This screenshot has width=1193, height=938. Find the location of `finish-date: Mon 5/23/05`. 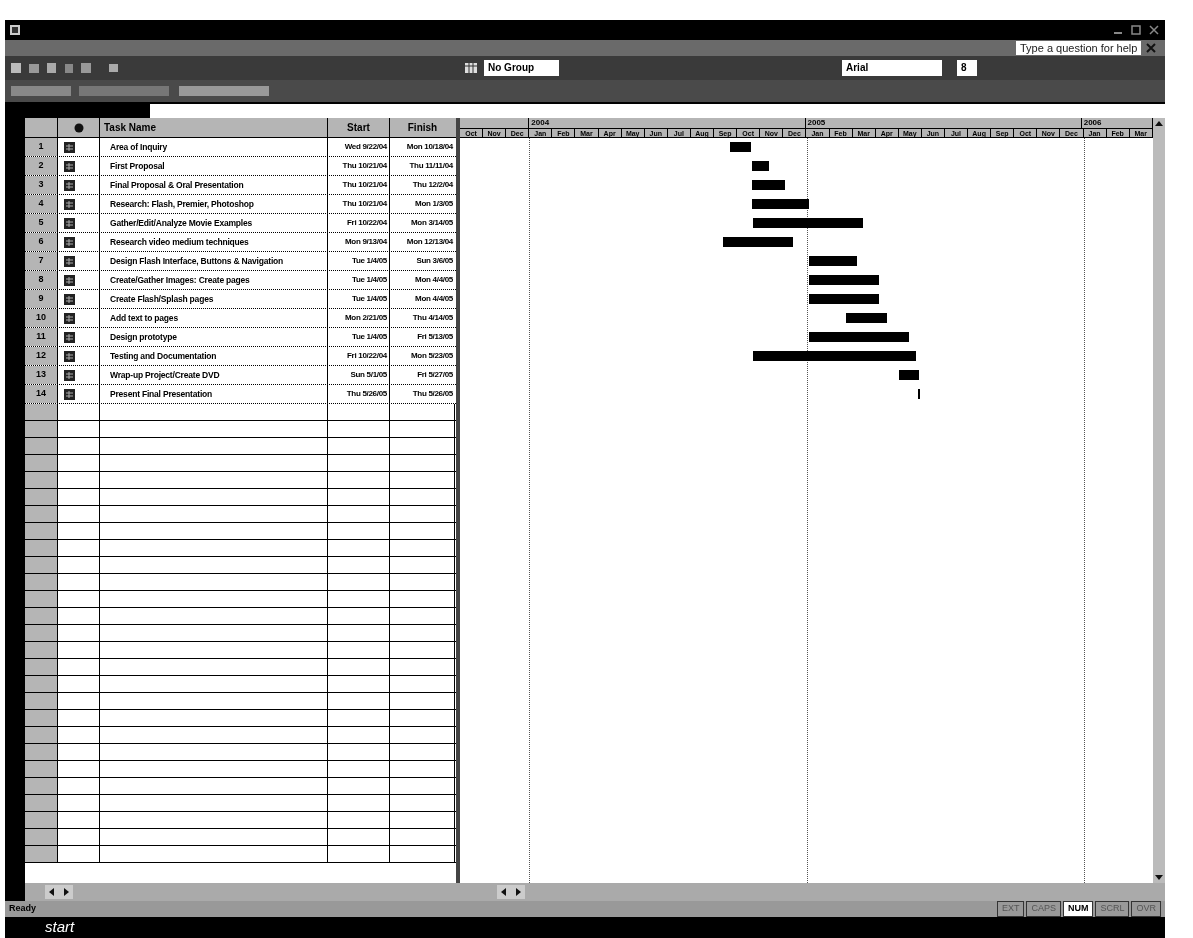

finish-date: Mon 5/23/05 is located at coordinates (431, 356).